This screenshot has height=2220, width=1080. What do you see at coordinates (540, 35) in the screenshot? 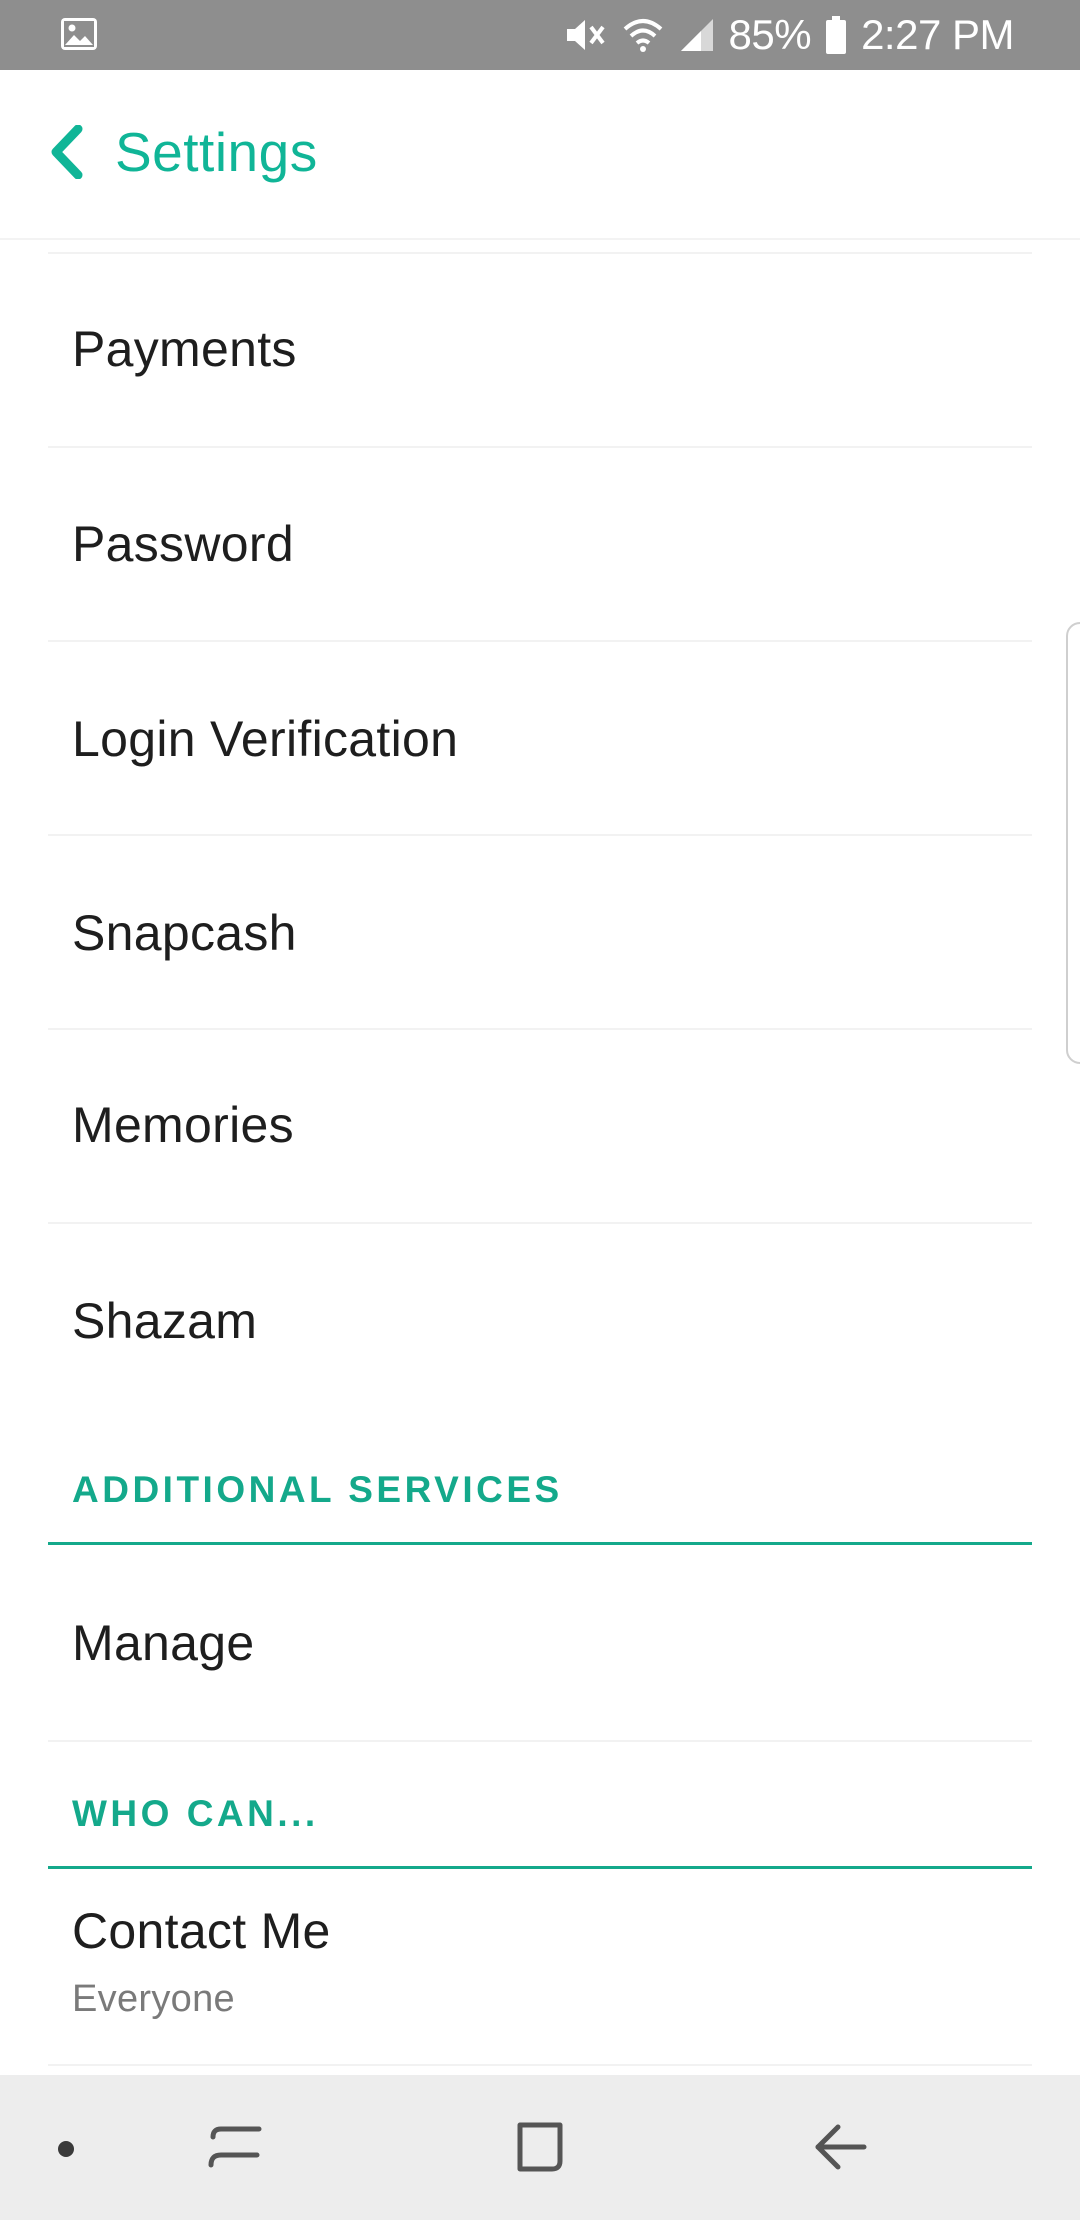
I see `status-bar: 85% 2:27 PM` at bounding box center [540, 35].